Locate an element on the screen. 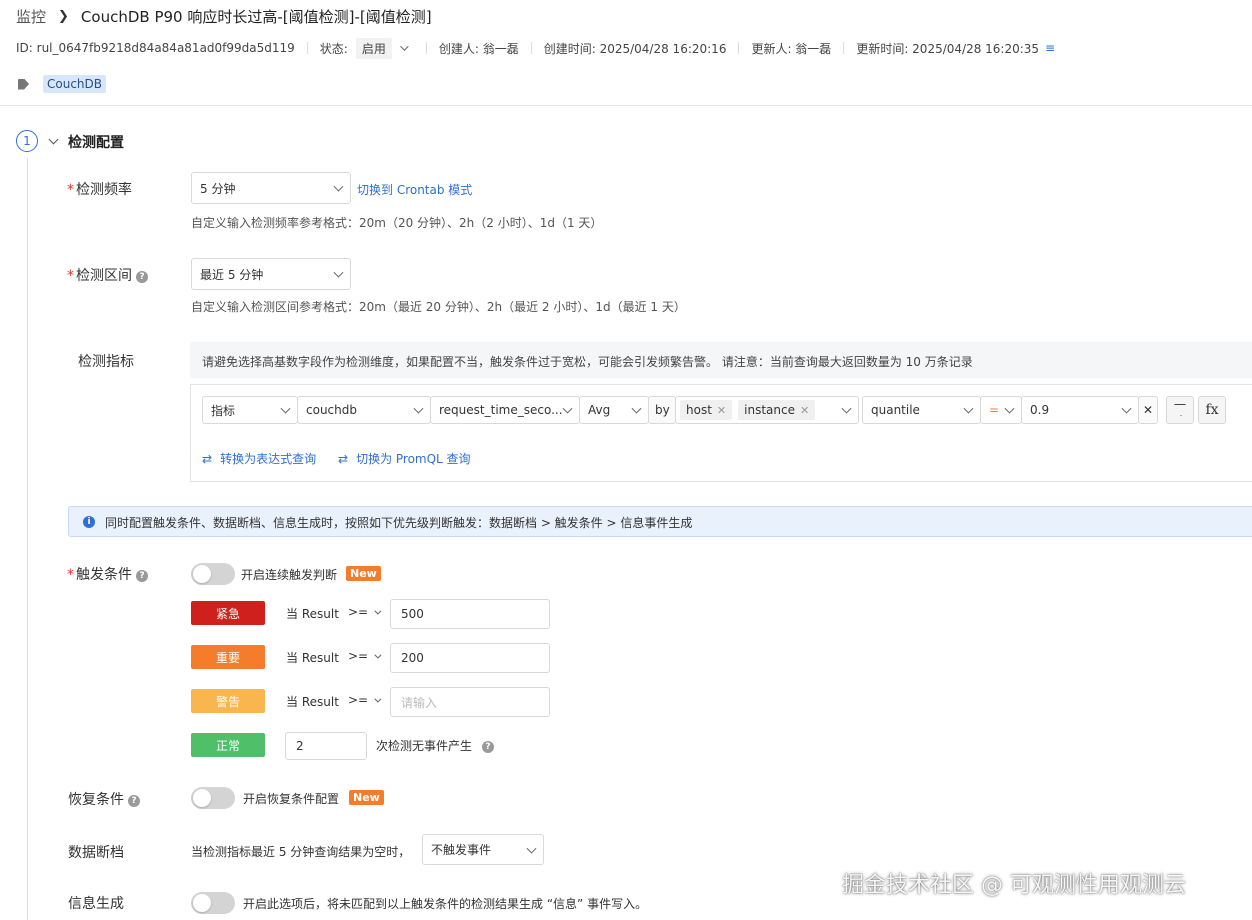 The image size is (1252, 920). nodata-action-select: 不触发事件 is located at coordinates (483, 849).